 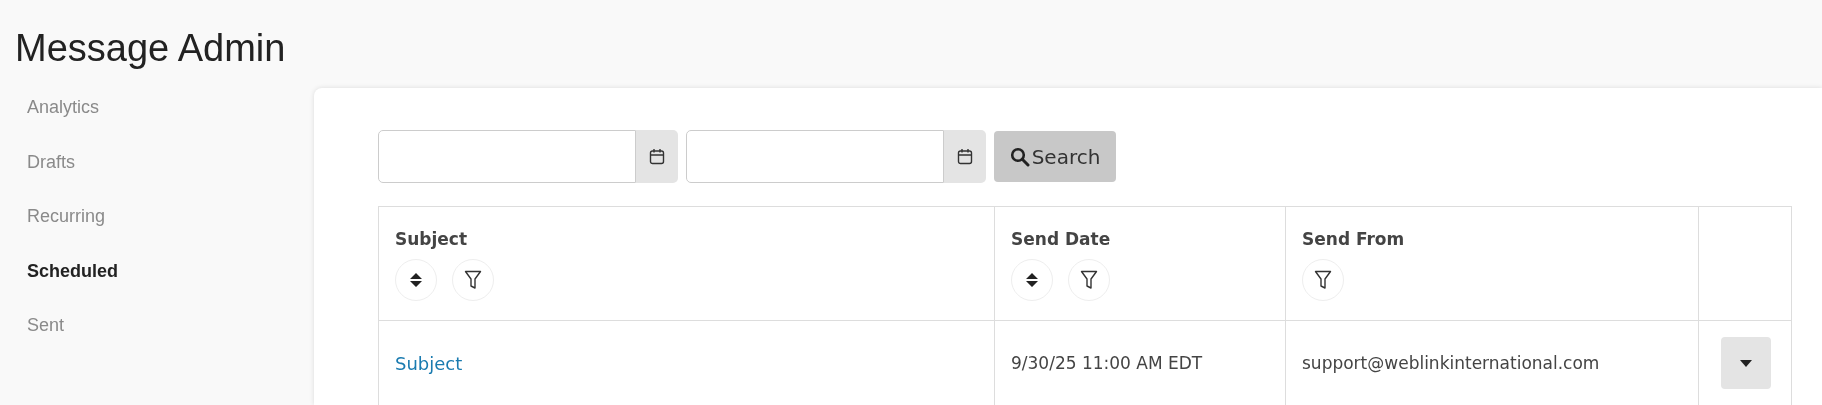 I want to click on search-button: Search, so click(x=1055, y=156).